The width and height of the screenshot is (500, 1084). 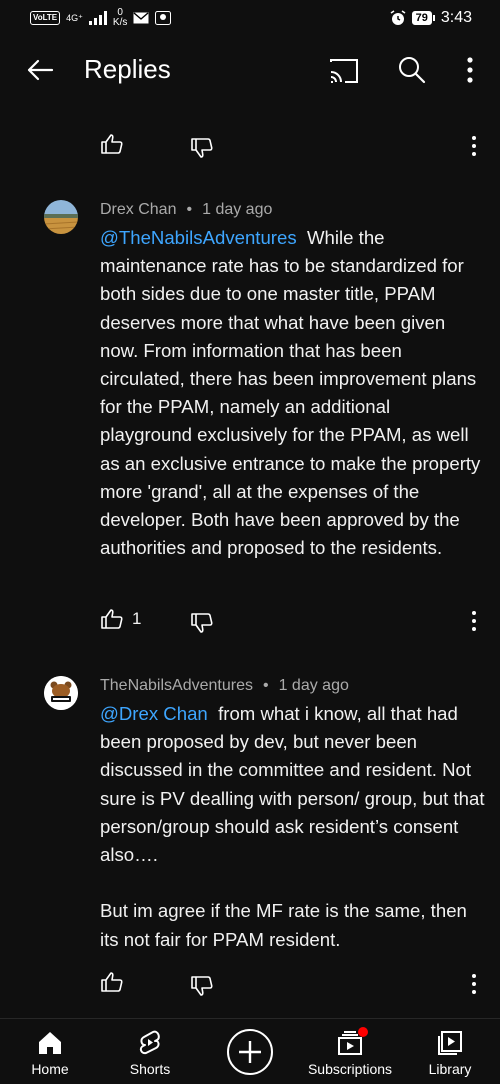 I want to click on mention-link: @Drex Chan, so click(x=154, y=713).